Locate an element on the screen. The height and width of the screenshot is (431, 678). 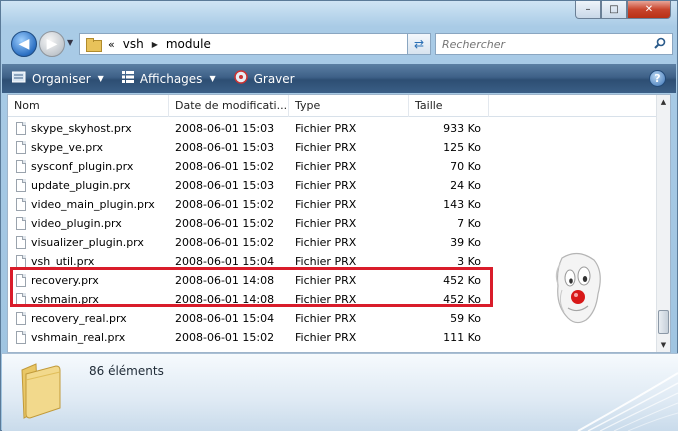
file-size: 39 Ko is located at coordinates (465, 242).